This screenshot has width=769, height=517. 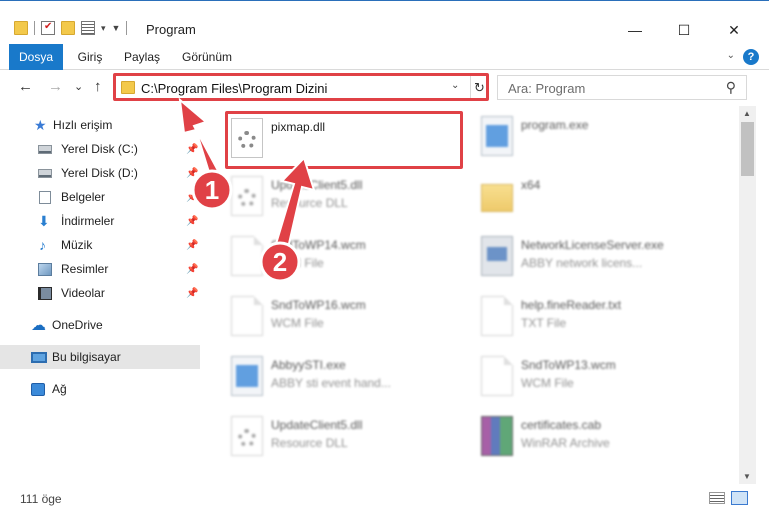 What do you see at coordinates (747, 295) in the screenshot?
I see `vertical-scrollbar: ▲ ▼` at bounding box center [747, 295].